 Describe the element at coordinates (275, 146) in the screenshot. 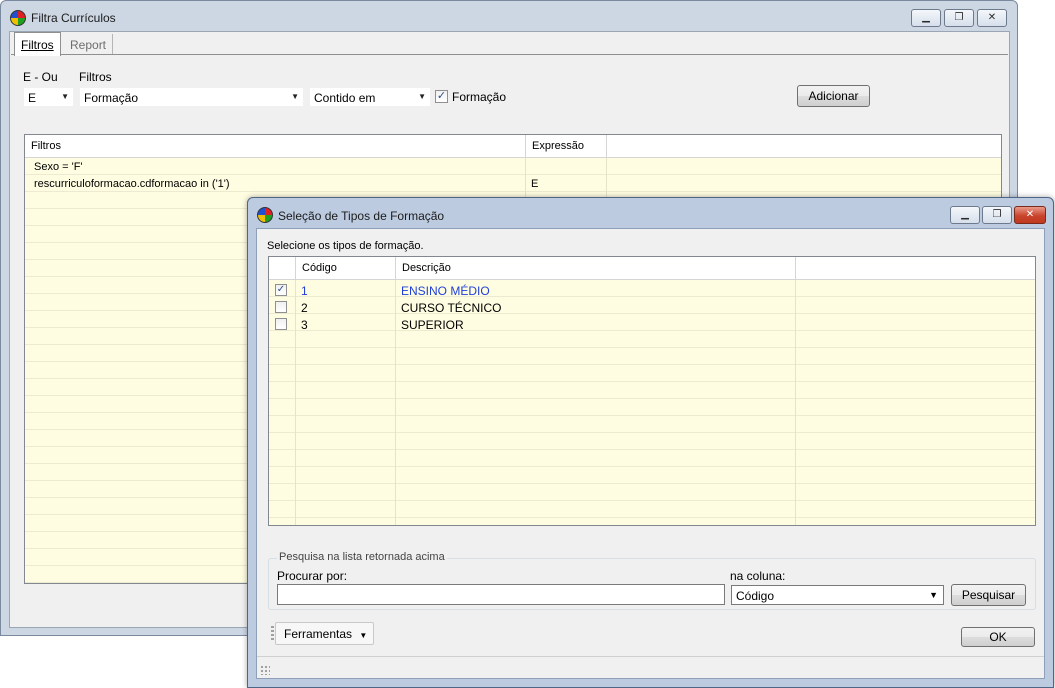

I see `column-header-filtros: Filtros` at that location.